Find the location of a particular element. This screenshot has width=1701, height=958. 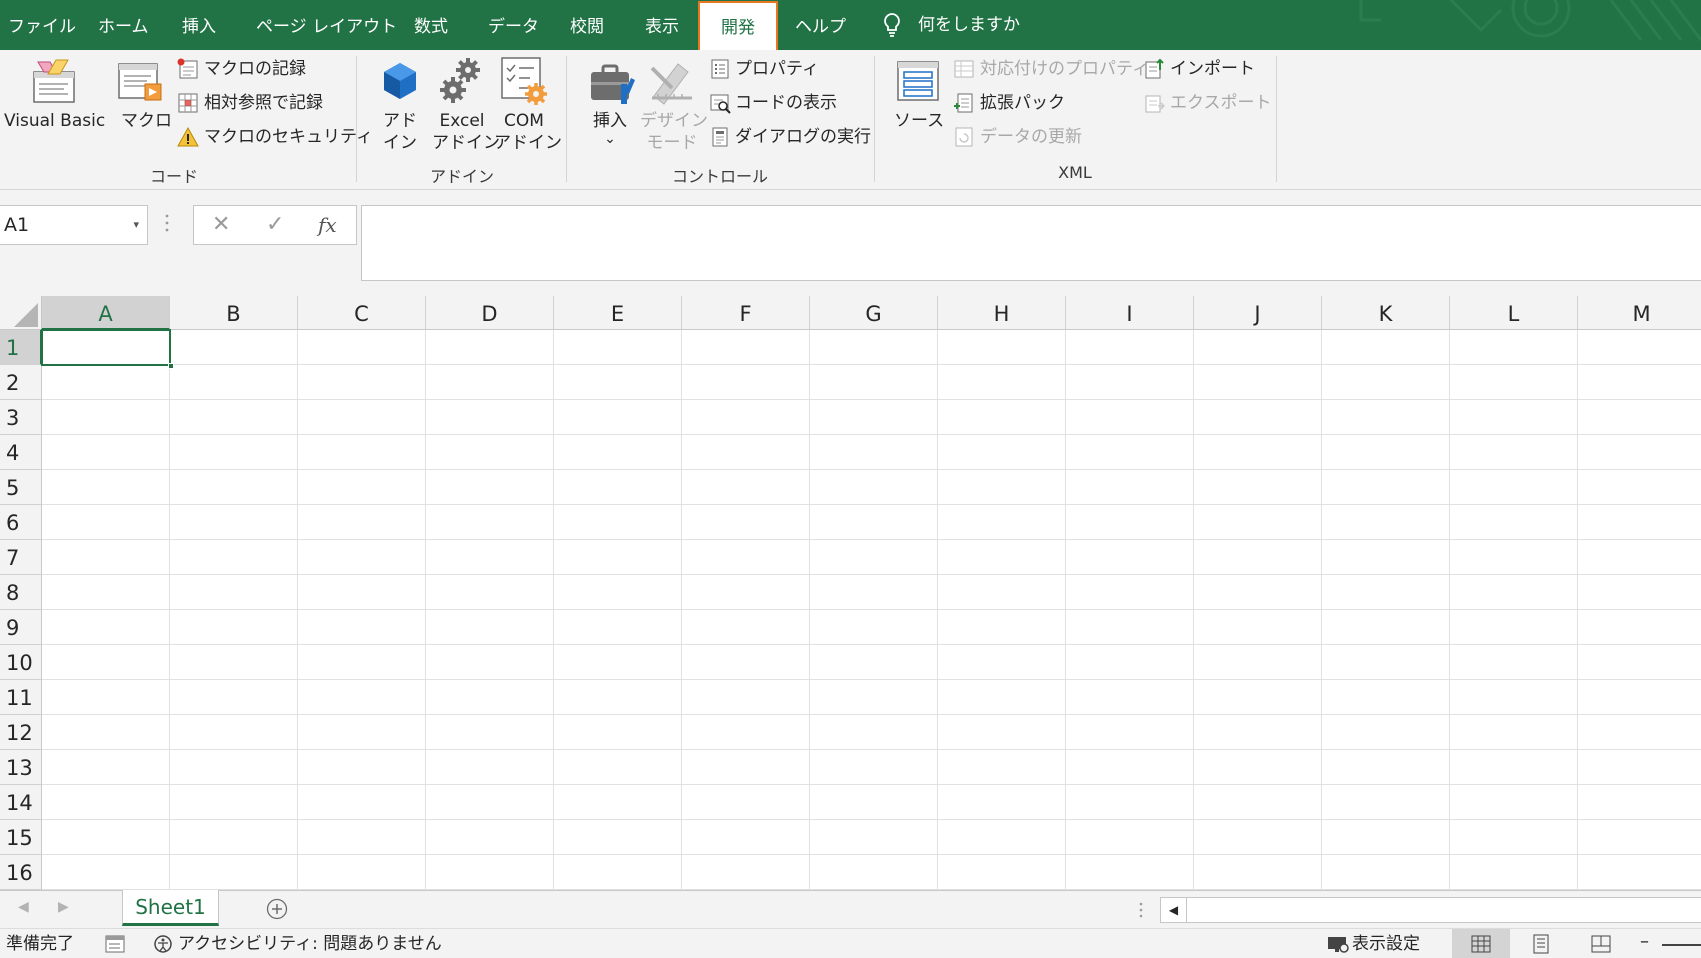

column-header-k: K is located at coordinates (1386, 313).